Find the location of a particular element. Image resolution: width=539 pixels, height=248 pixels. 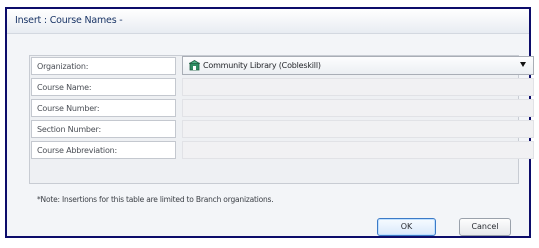

library-building-icon is located at coordinates (194, 65).